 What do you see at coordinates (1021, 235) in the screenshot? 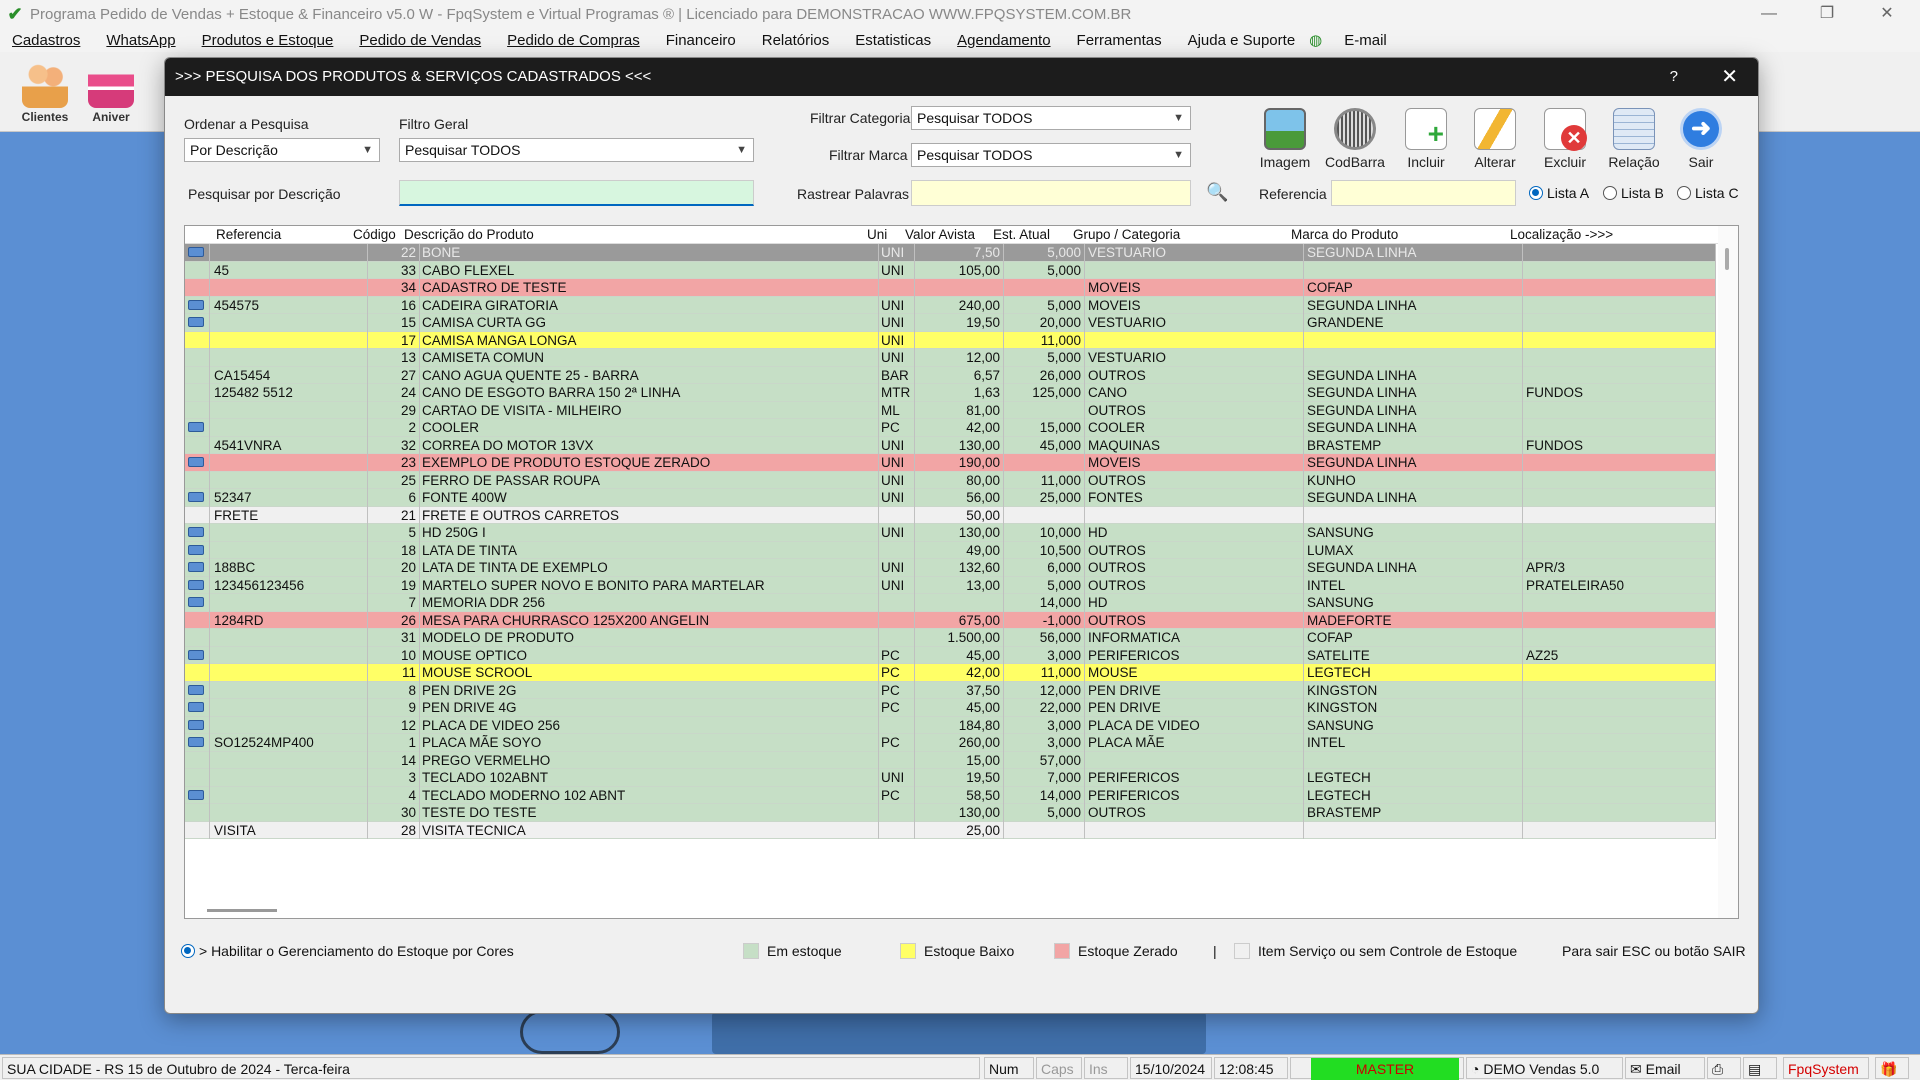
I see `col-est-atual: Est. Atual` at bounding box center [1021, 235].